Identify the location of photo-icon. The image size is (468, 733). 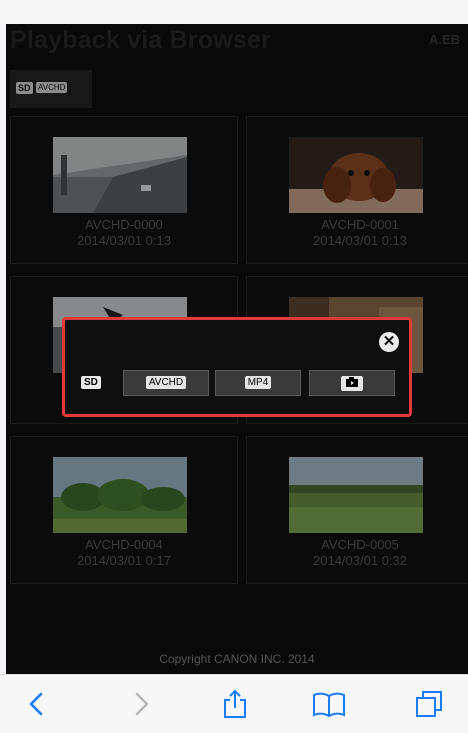
(352, 383).